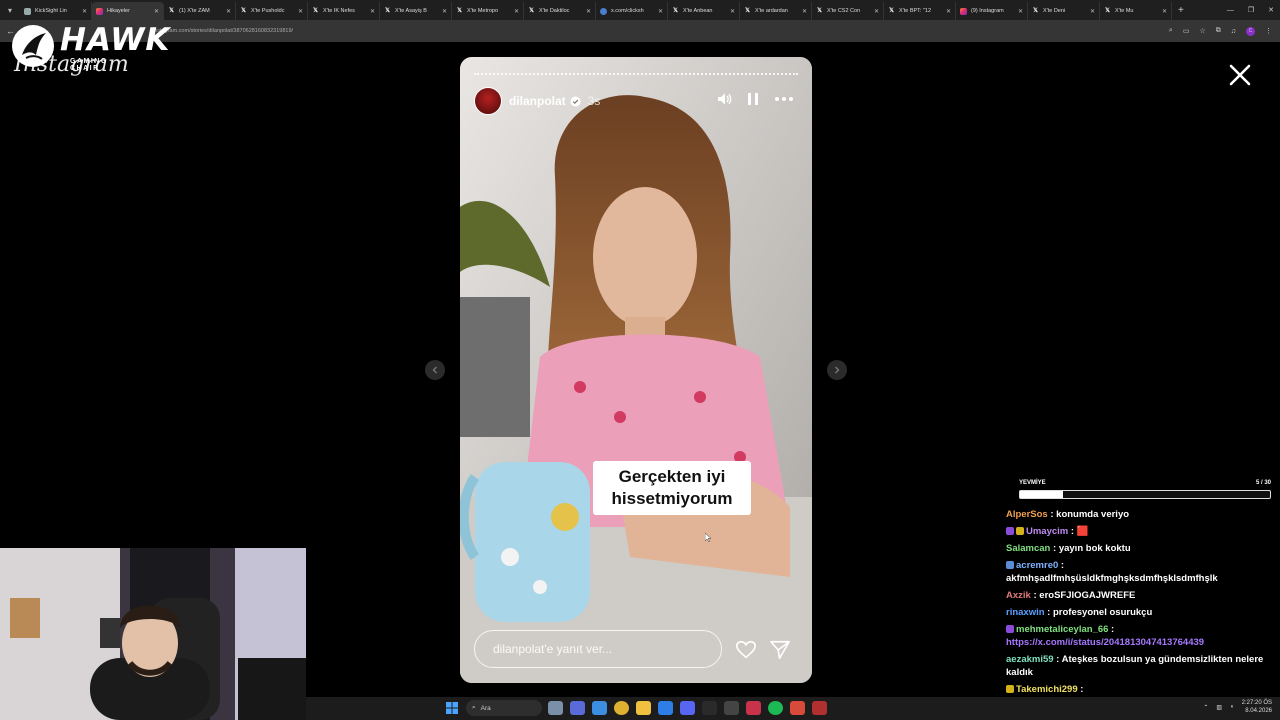 This screenshot has height=720, width=1280. What do you see at coordinates (775, 708) in the screenshot?
I see `spotify-icon` at bounding box center [775, 708].